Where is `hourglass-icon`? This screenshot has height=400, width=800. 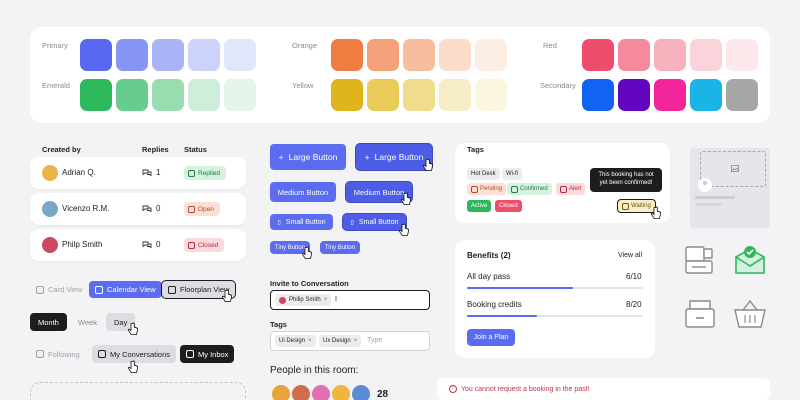 hourglass-icon is located at coordinates (625, 206).